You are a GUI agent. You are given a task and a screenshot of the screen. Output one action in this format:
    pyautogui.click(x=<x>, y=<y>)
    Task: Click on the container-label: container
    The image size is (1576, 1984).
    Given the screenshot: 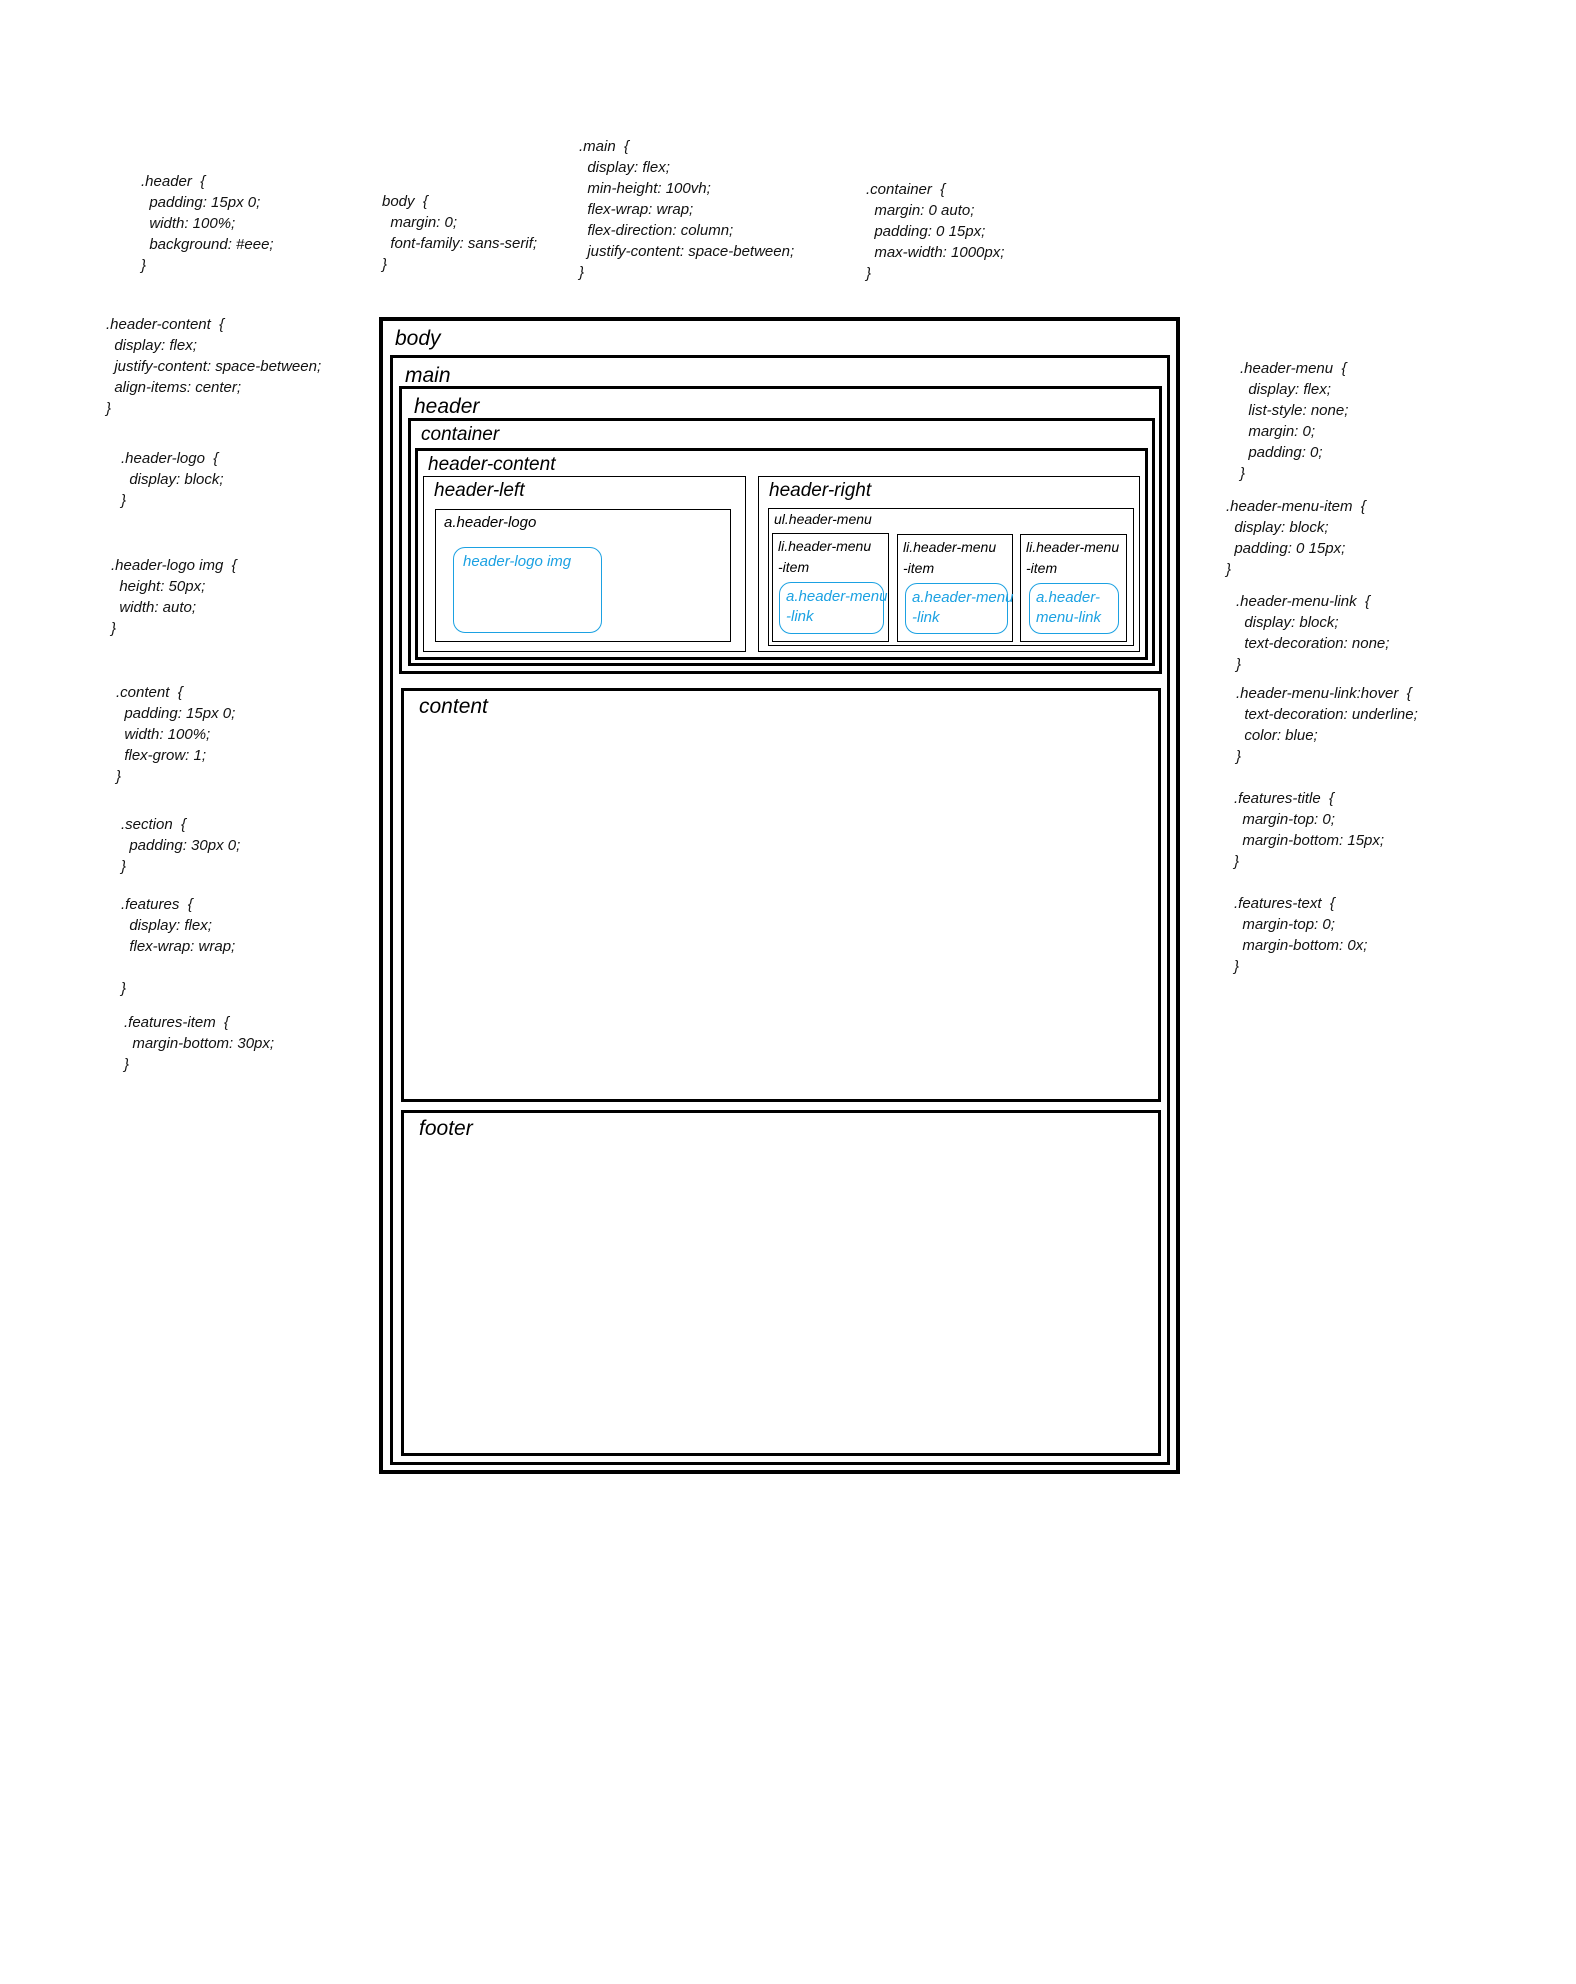 What is the action you would take?
    pyautogui.click(x=460, y=434)
    